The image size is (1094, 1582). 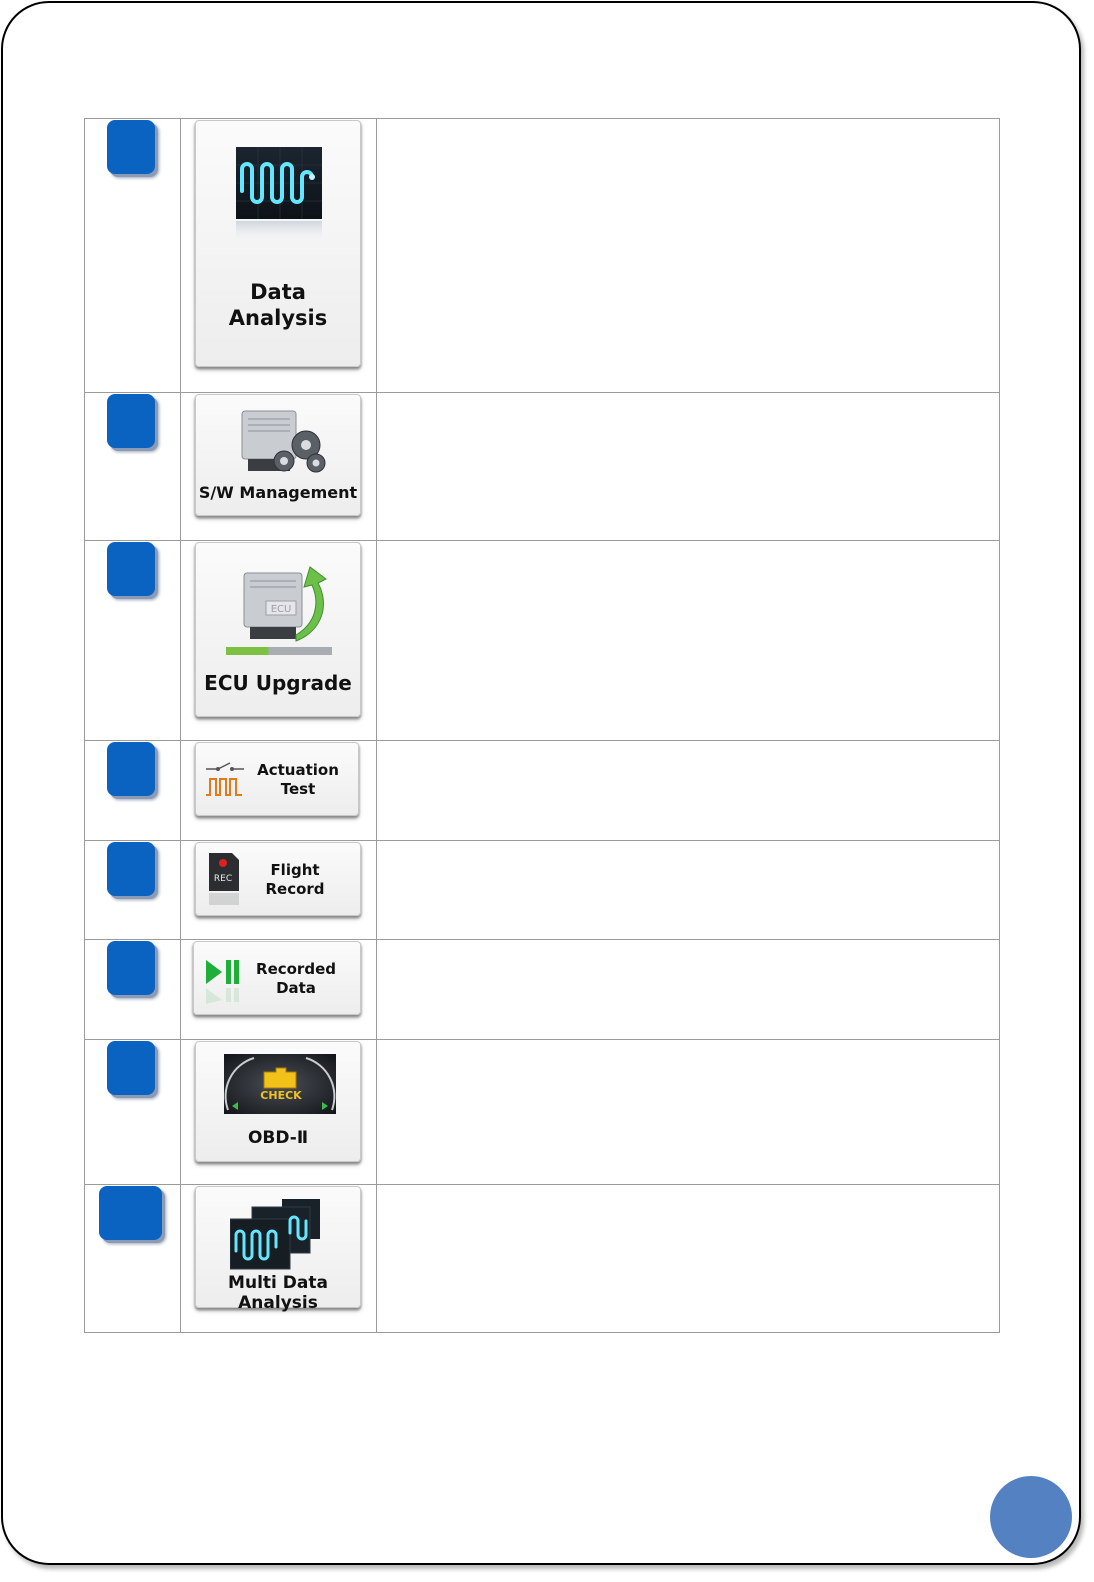 What do you see at coordinates (295, 870) in the screenshot?
I see `flight-record-label-line1: Flight` at bounding box center [295, 870].